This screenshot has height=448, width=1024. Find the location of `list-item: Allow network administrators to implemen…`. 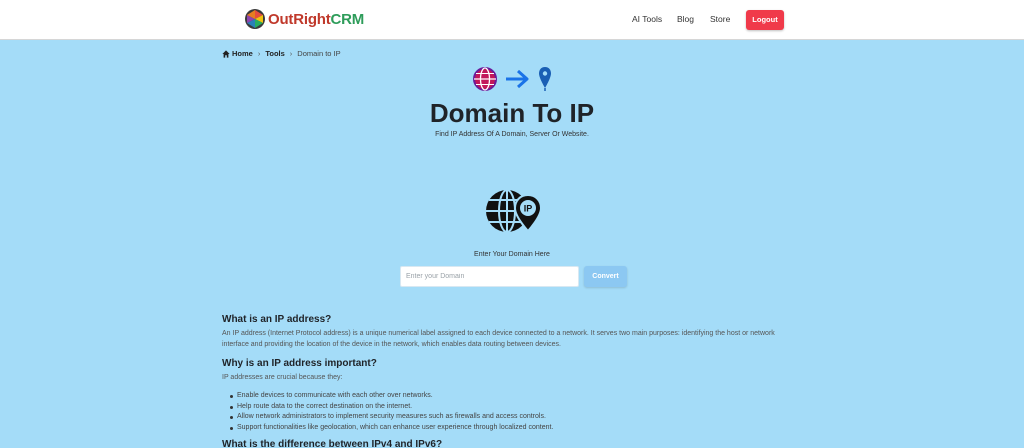

list-item: Allow network administrators to implemen… is located at coordinates (391, 417).